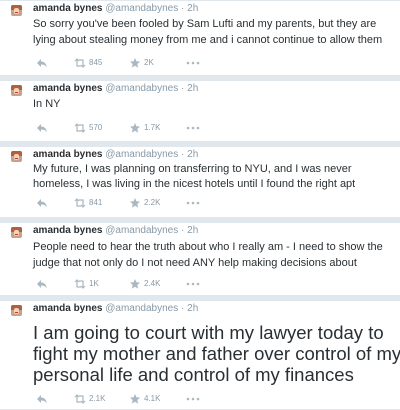 The width and height of the screenshot is (400, 410). What do you see at coordinates (96, 62) in the screenshot?
I see `retweet-count: 845` at bounding box center [96, 62].